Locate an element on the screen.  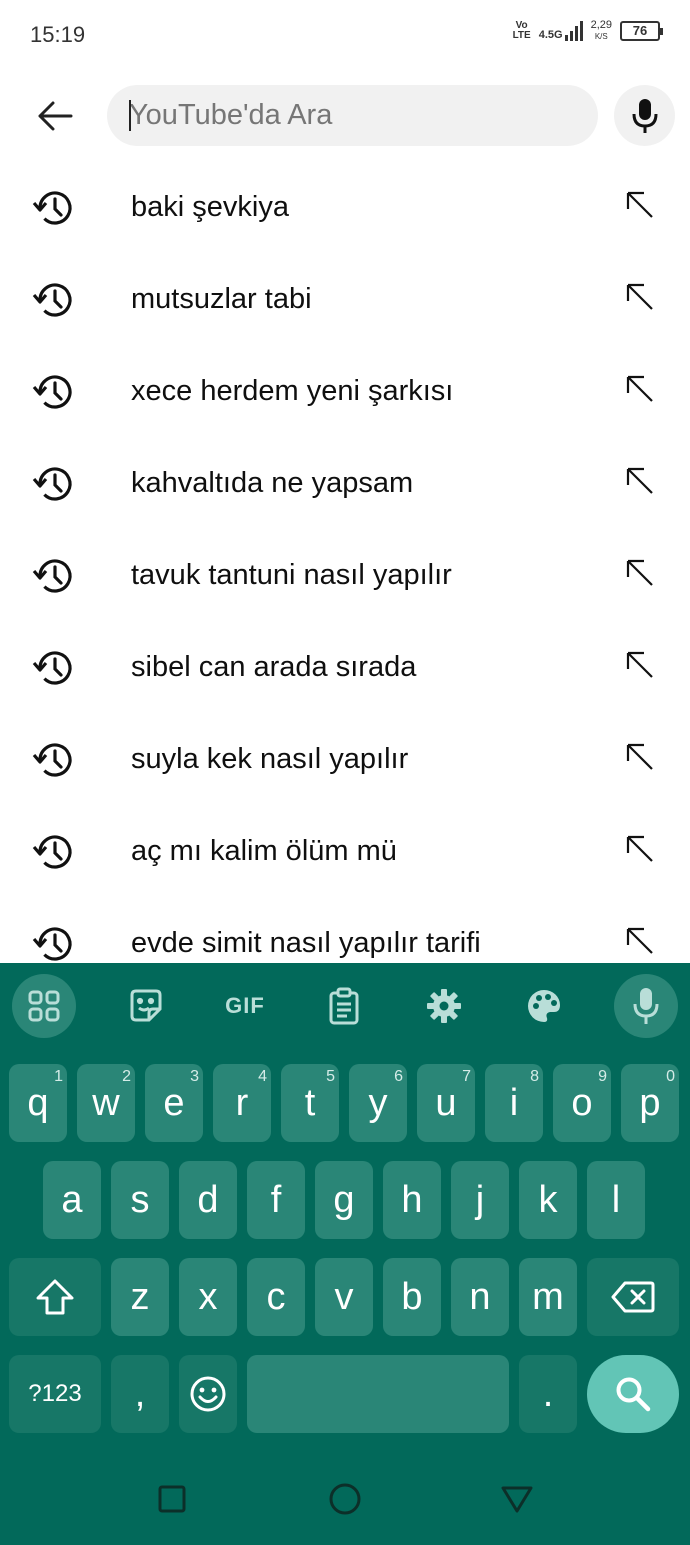
key-g: g is located at coordinates (344, 1200).